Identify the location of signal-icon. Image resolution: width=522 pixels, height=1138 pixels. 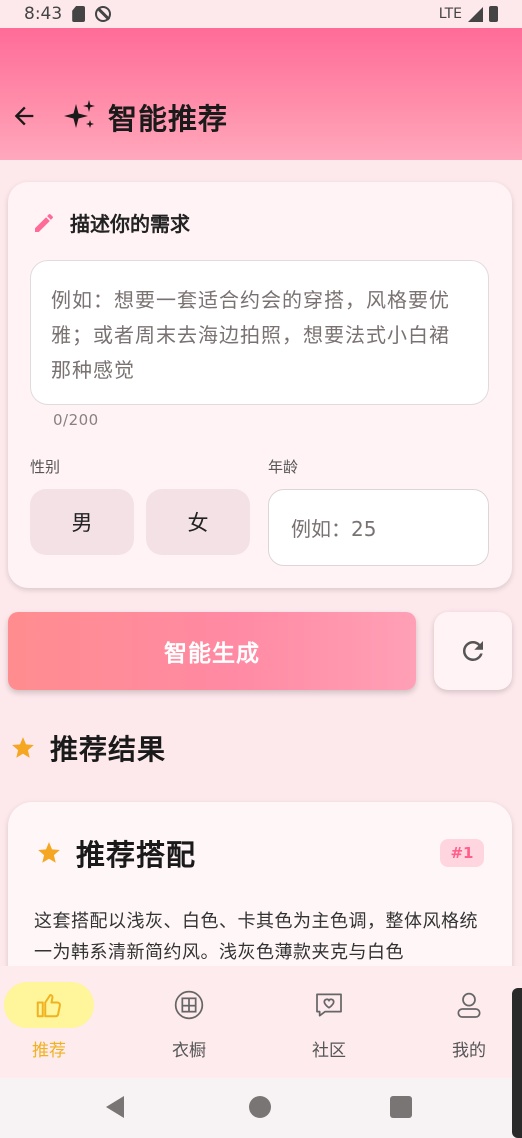
(475, 14).